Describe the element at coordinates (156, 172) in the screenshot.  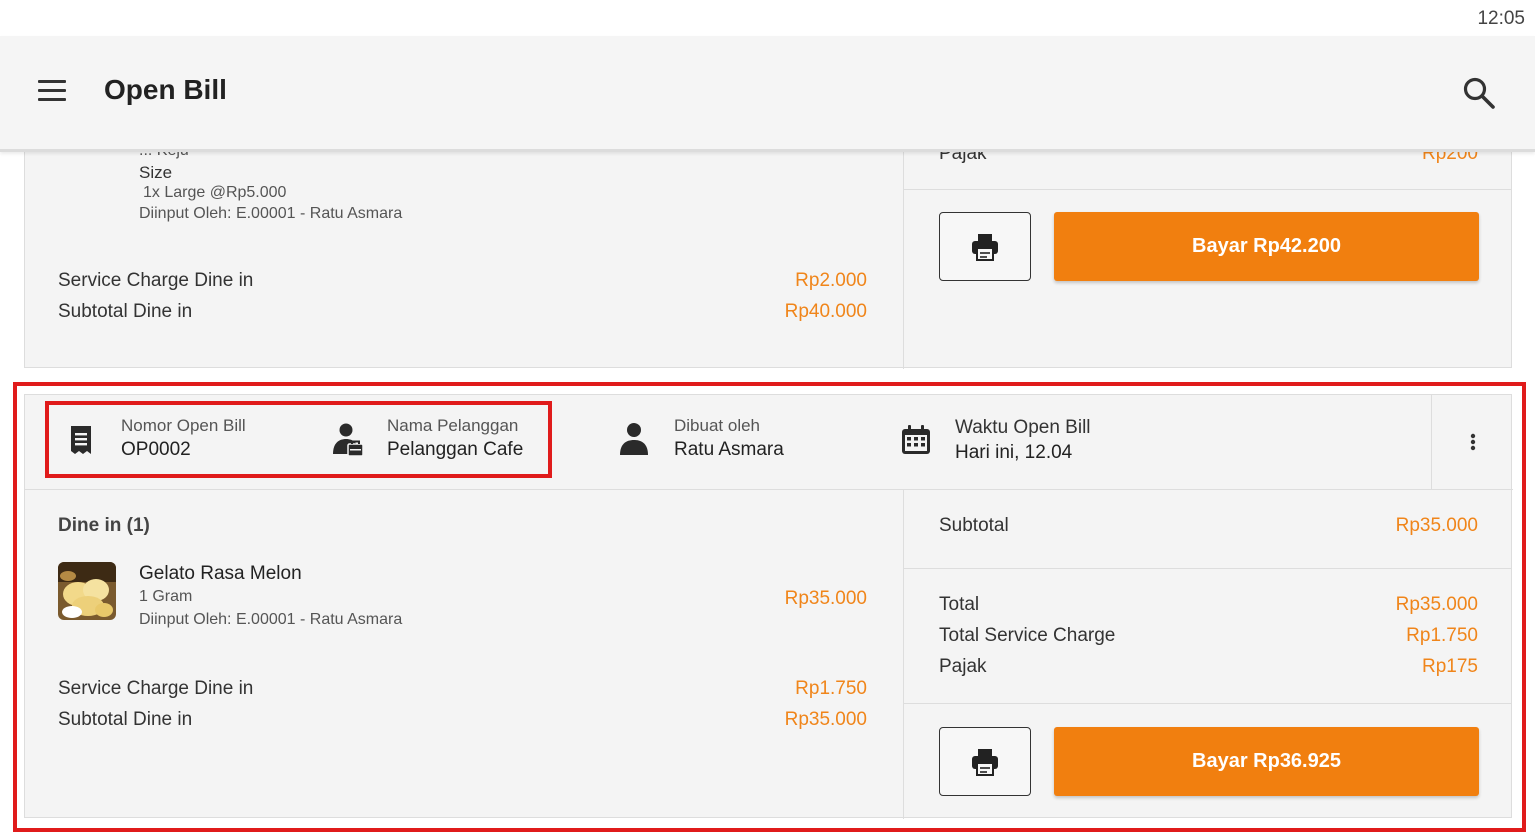
I see `item-modifier-group: Size` at that location.